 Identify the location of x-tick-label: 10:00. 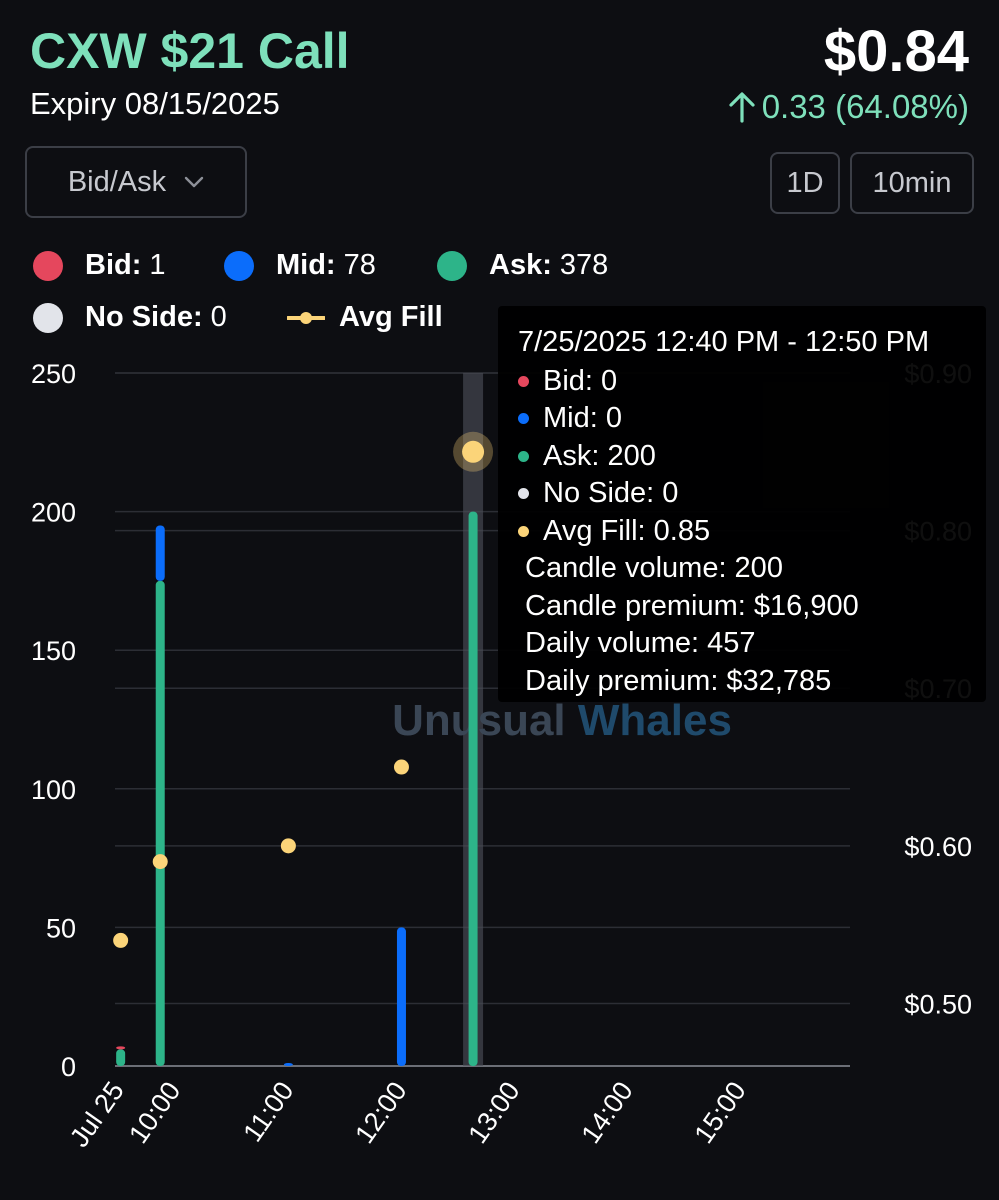
(154, 1112).